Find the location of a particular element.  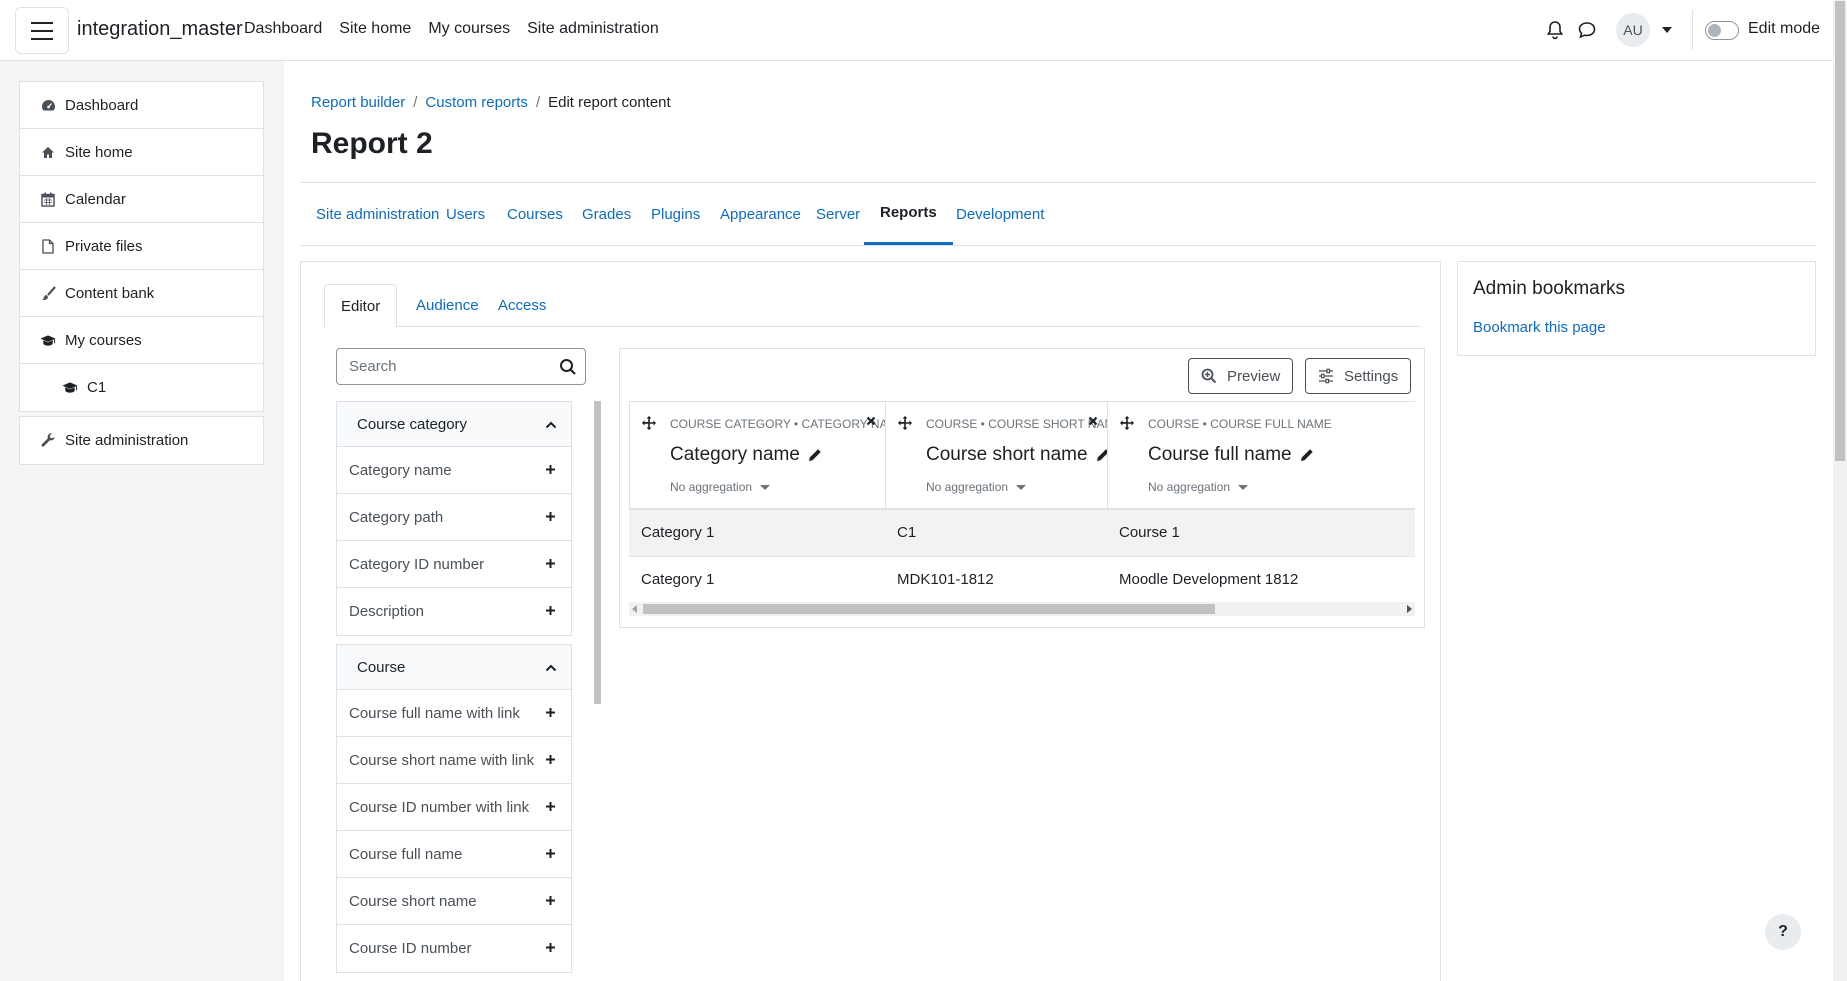

field-group-header: Course category is located at coordinates (454, 424).